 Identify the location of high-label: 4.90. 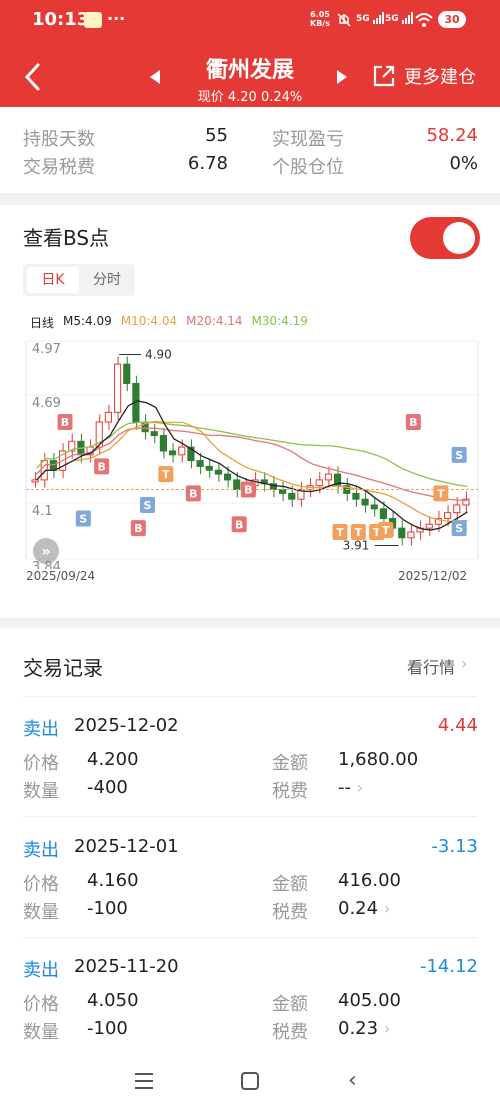
(158, 355).